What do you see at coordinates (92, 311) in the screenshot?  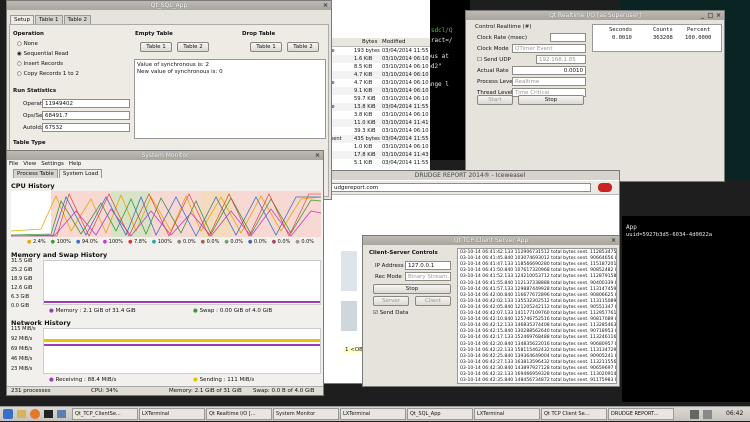 I see `memory-legend: ● Memory : 2.1 GiB of 31.4 GiB` at bounding box center [92, 311].